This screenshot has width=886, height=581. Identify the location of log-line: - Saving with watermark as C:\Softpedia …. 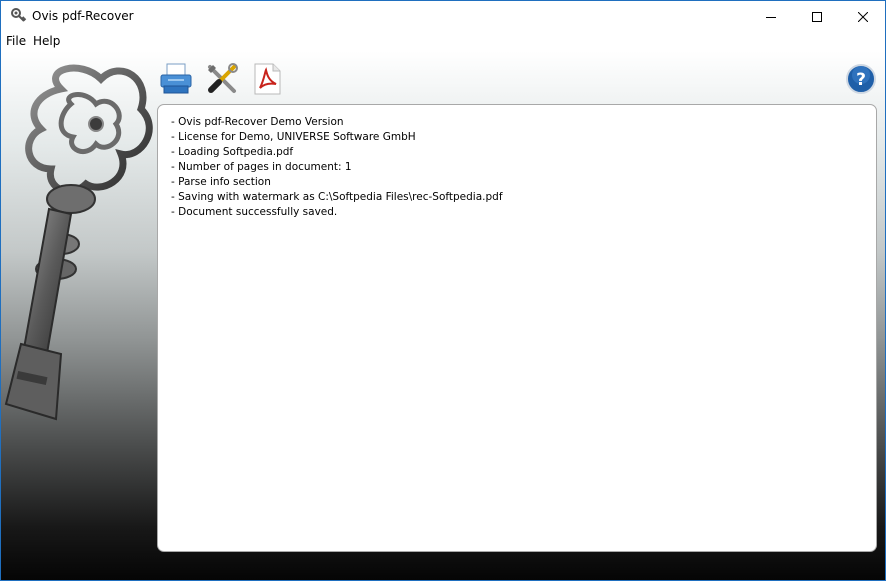
(337, 197).